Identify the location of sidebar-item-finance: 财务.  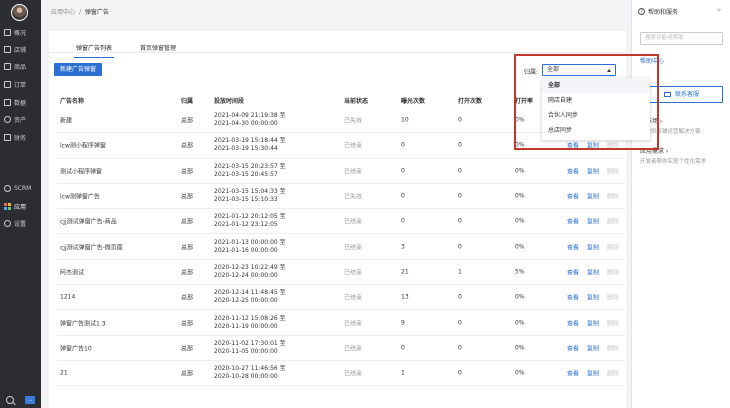
(20, 137).